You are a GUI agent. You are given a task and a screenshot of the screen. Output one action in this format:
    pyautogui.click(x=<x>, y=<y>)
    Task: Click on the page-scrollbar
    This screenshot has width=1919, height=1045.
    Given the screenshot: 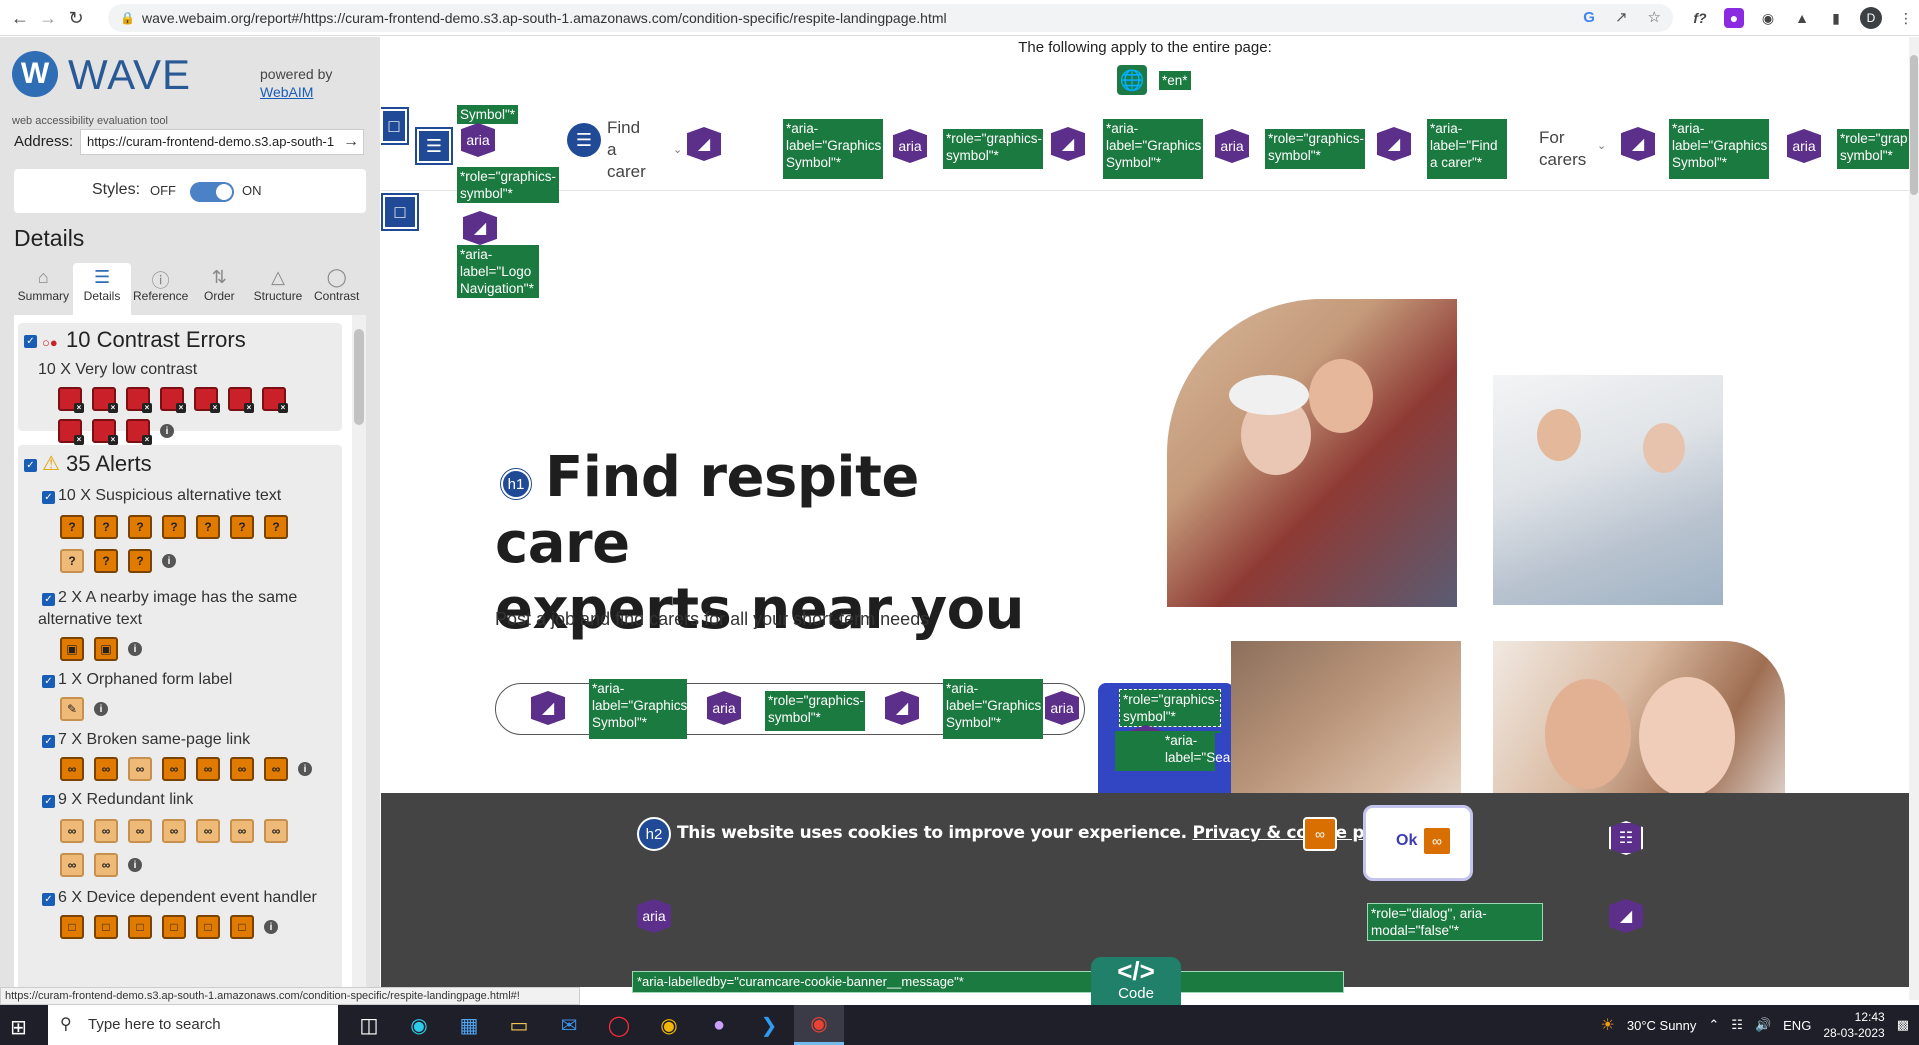 What is the action you would take?
    pyautogui.click(x=1914, y=518)
    